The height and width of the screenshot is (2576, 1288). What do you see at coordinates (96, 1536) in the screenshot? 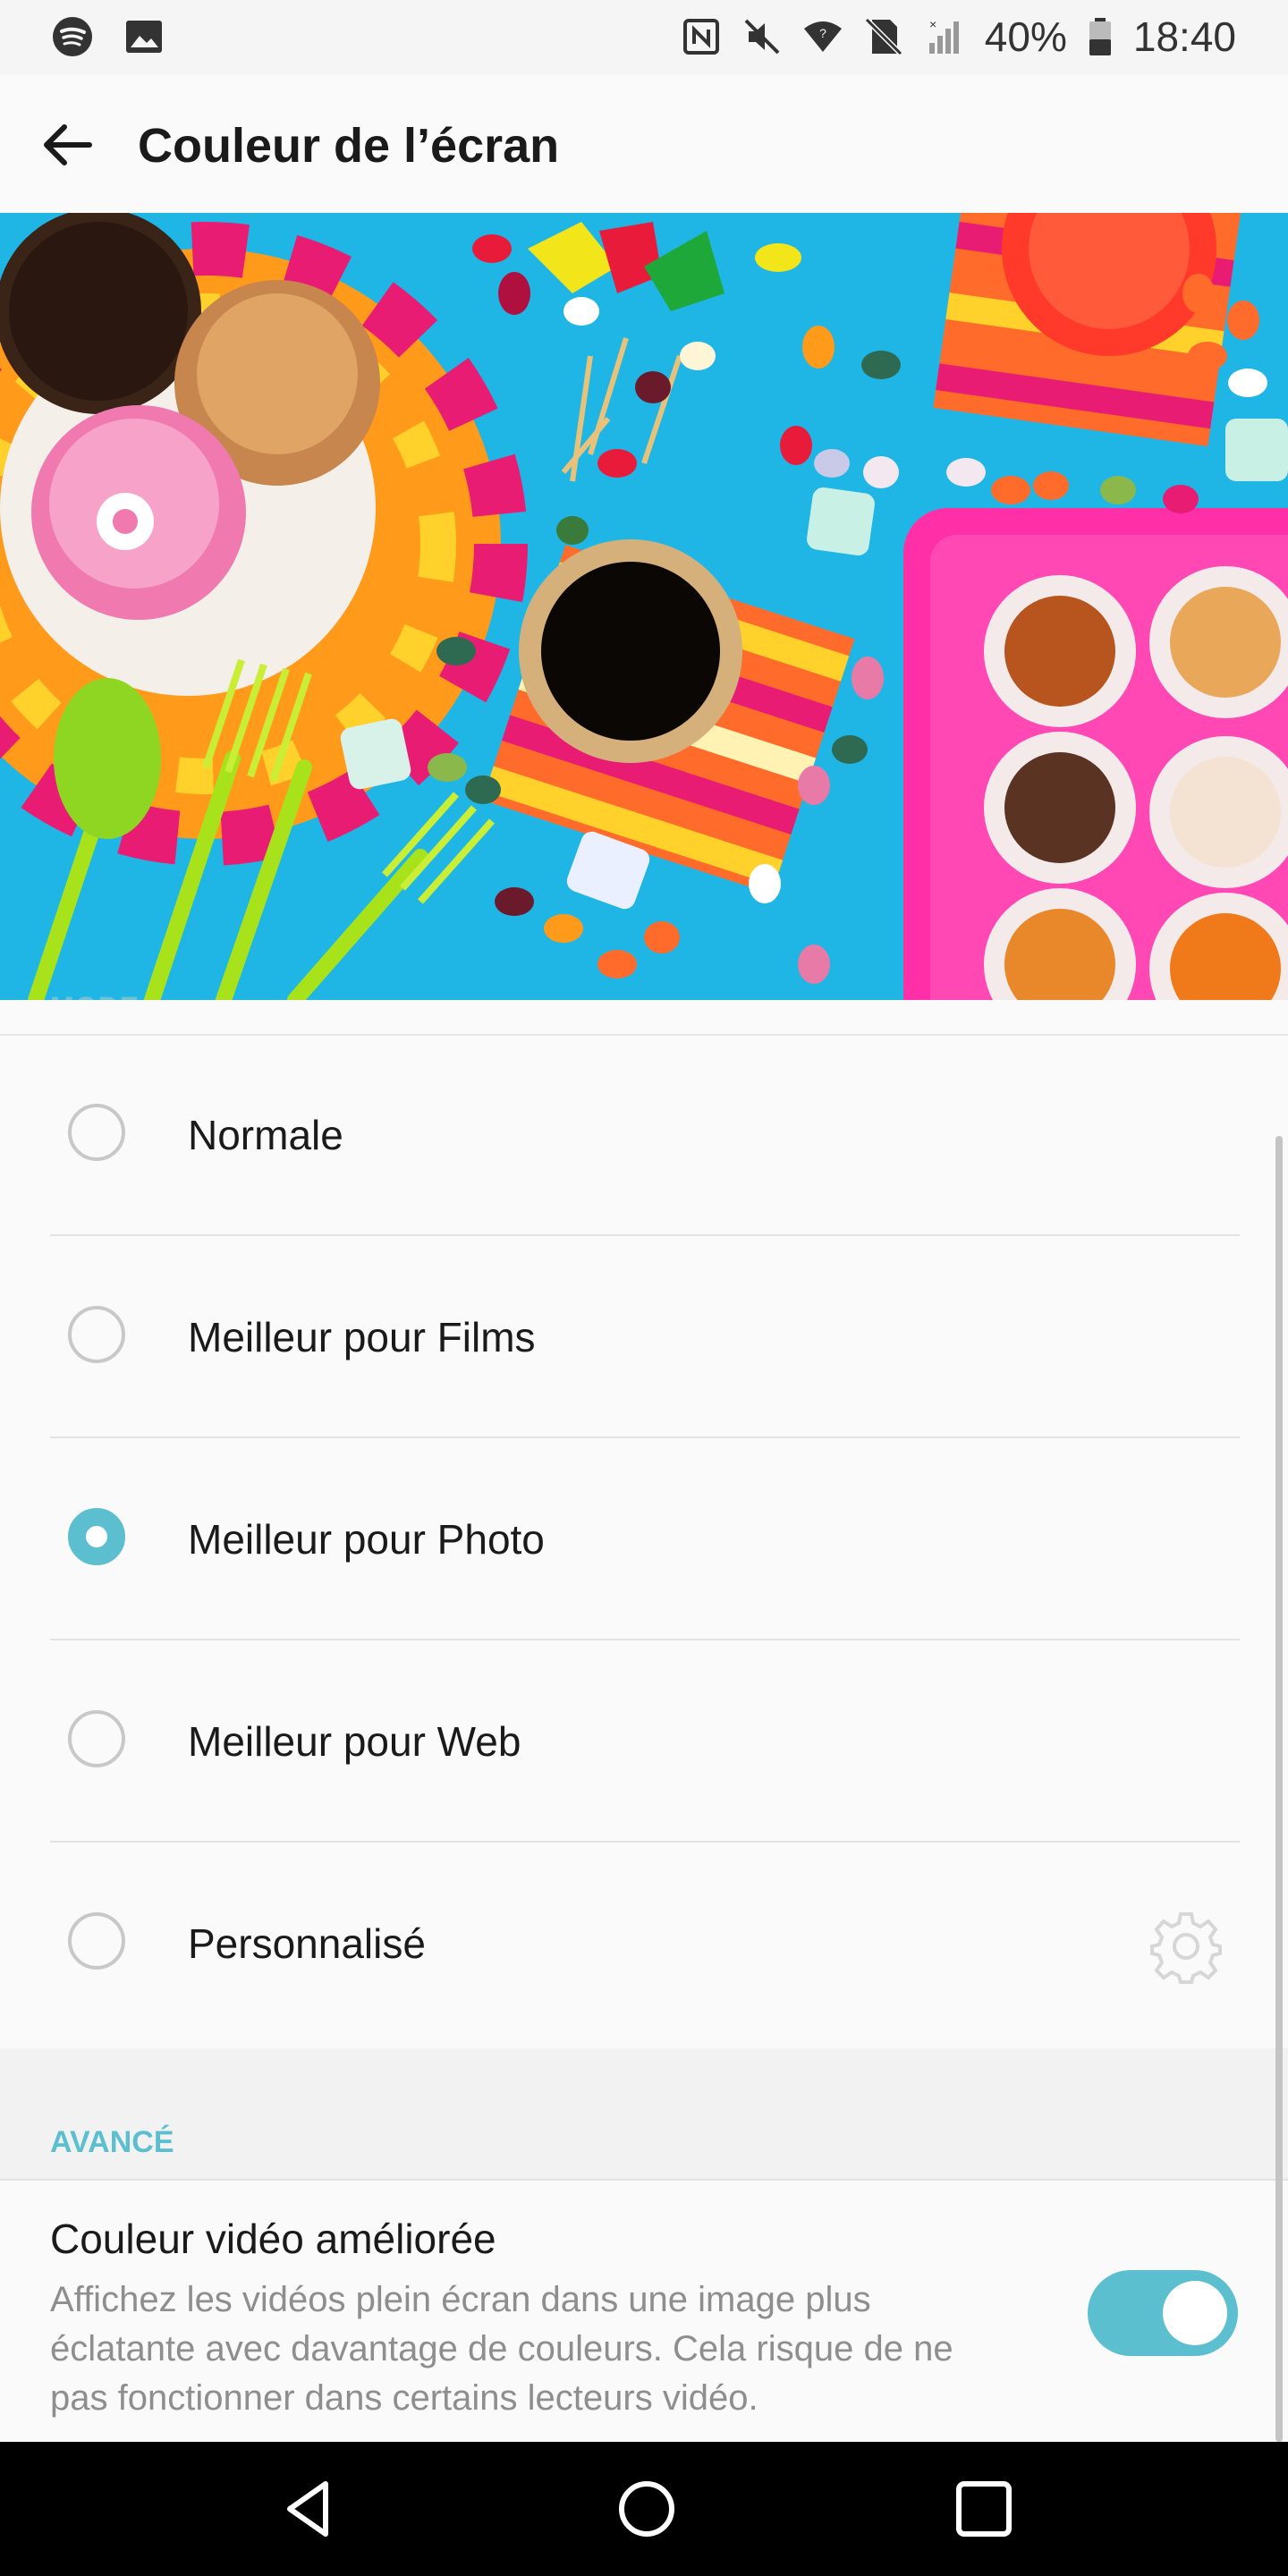
I see `radio-button-checked` at bounding box center [96, 1536].